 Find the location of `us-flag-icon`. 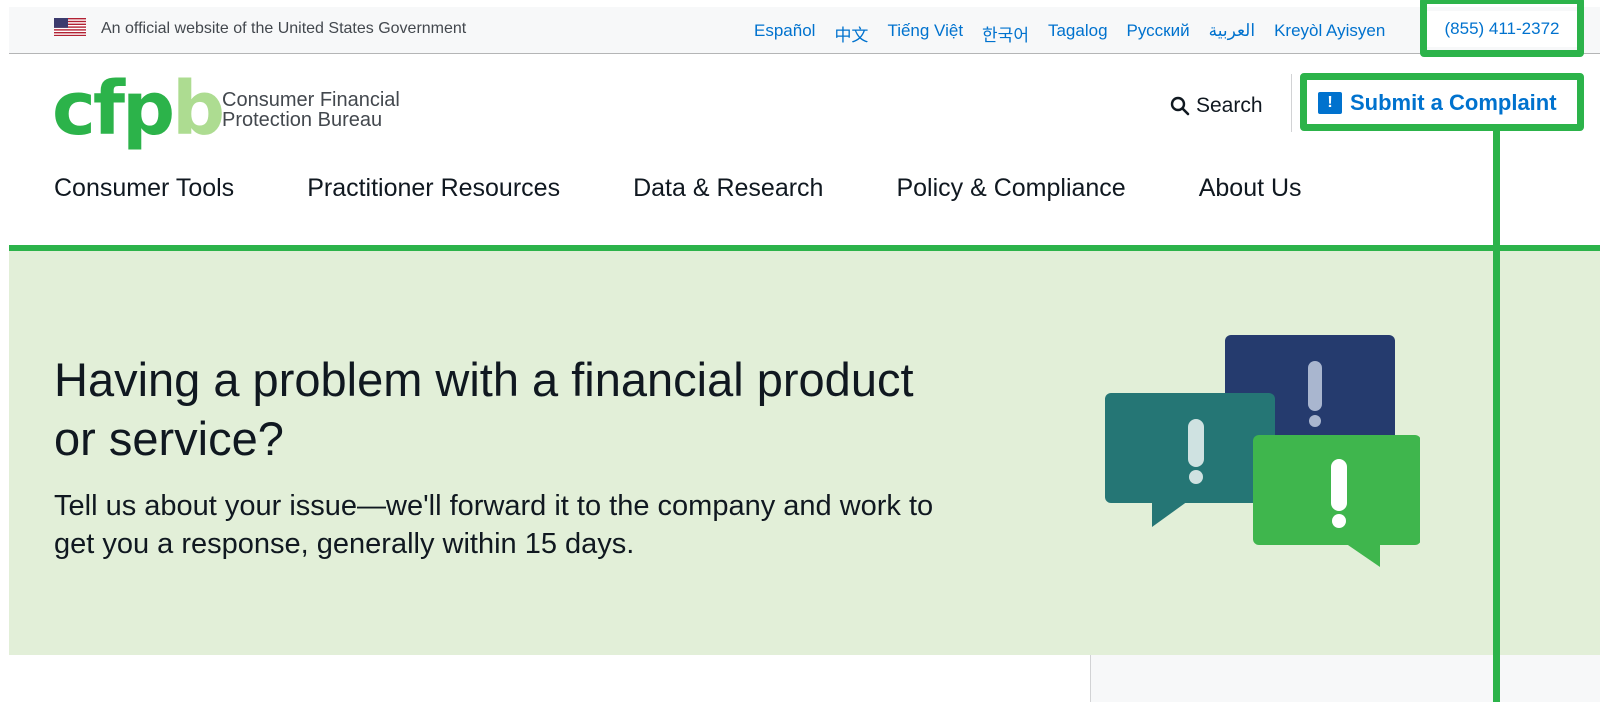

us-flag-icon is located at coordinates (70, 27).